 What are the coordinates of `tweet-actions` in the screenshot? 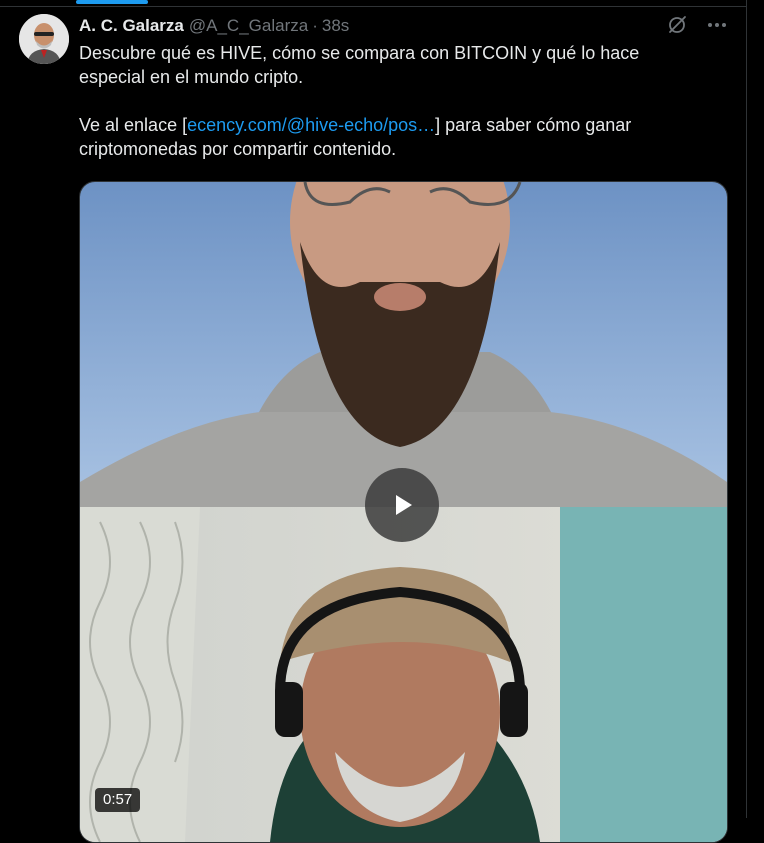 It's located at (697, 25).